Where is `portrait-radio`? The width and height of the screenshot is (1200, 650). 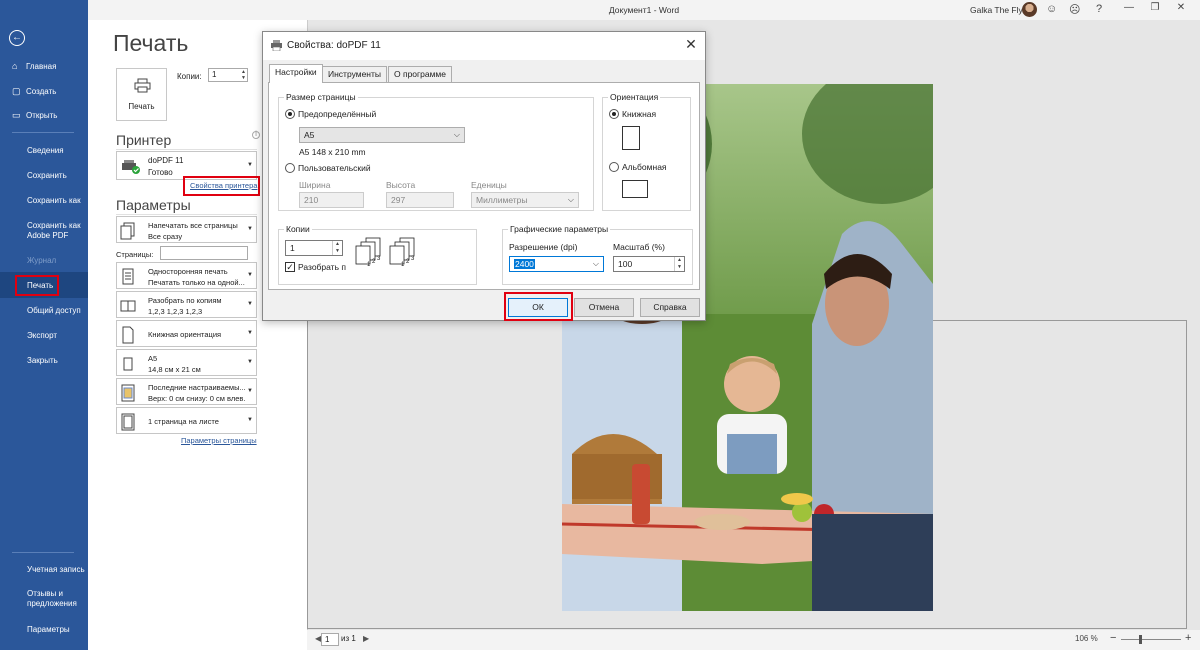 portrait-radio is located at coordinates (614, 114).